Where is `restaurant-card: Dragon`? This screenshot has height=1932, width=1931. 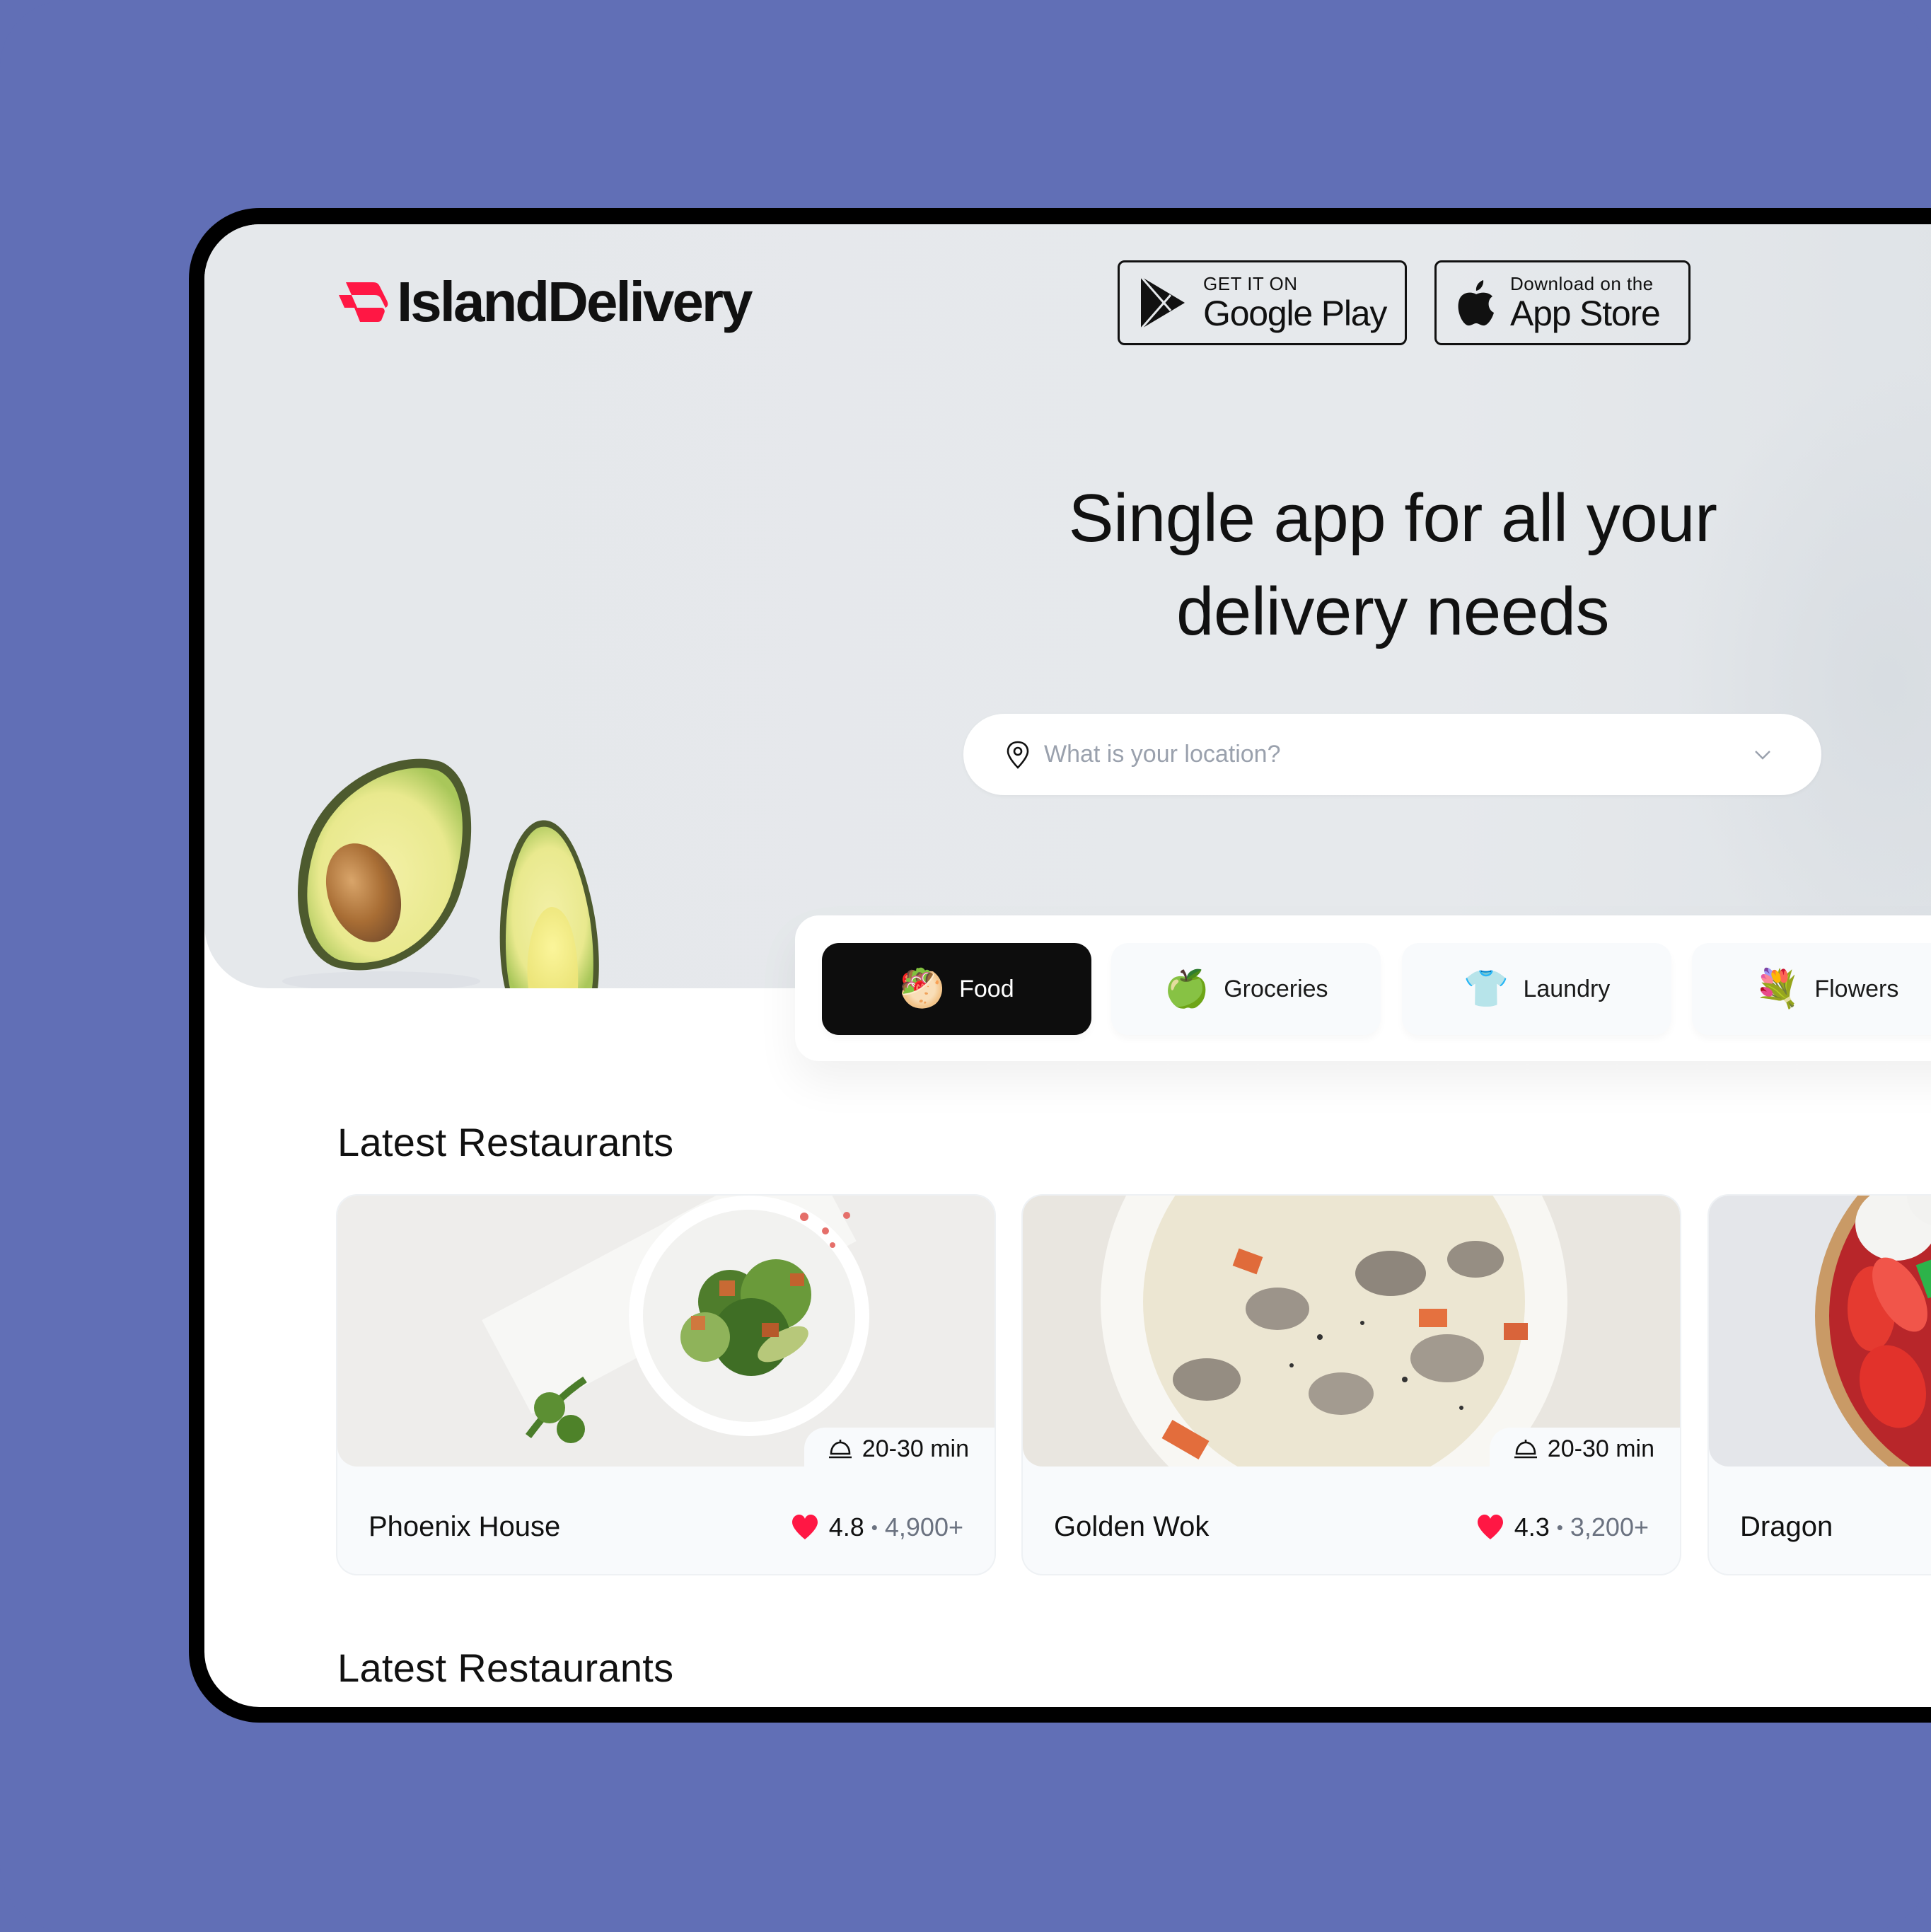
restaurant-card: Dragon is located at coordinates (1820, 1385).